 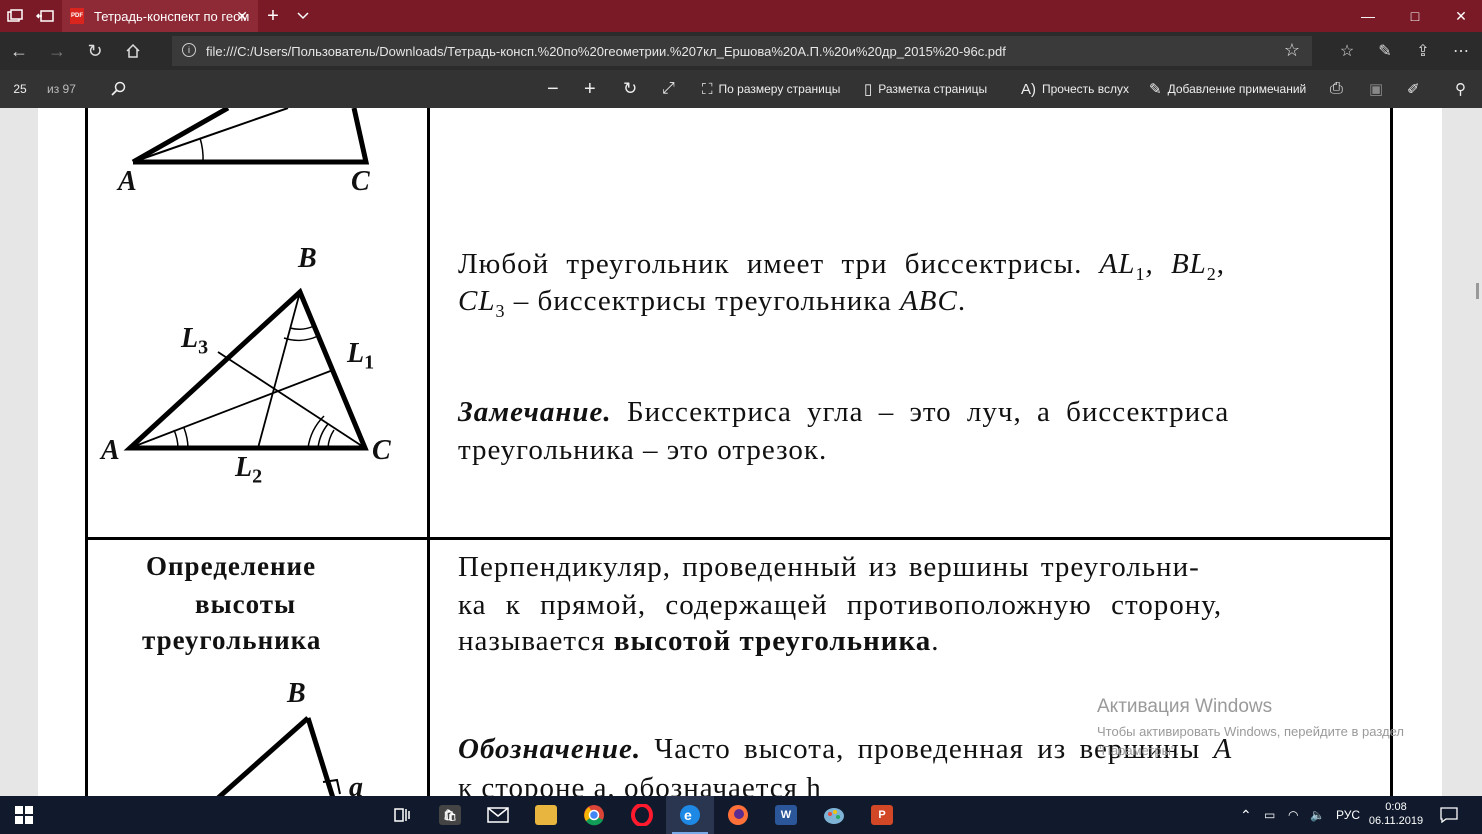 I want to click on partial-triangle-figure, so click(x=250, y=136).